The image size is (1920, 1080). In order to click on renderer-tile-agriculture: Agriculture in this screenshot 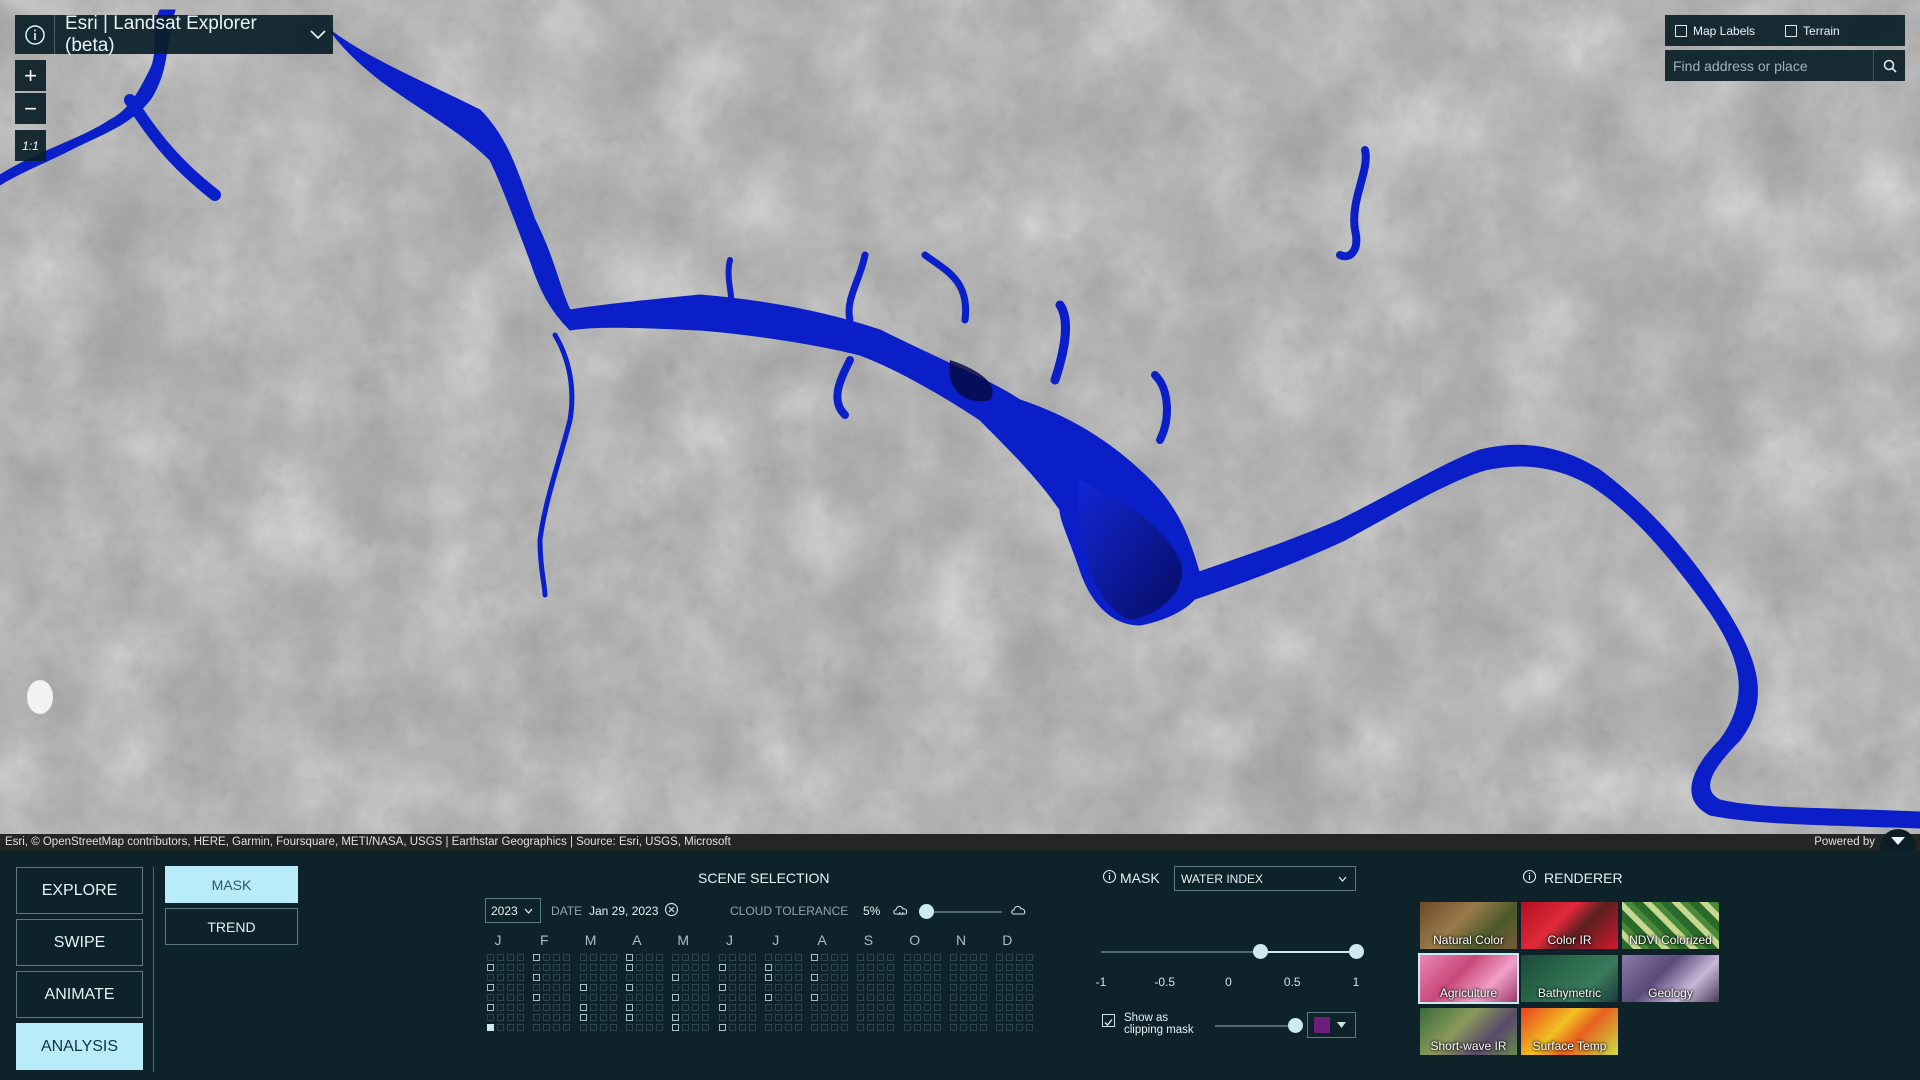, I will do `click(1468, 978)`.